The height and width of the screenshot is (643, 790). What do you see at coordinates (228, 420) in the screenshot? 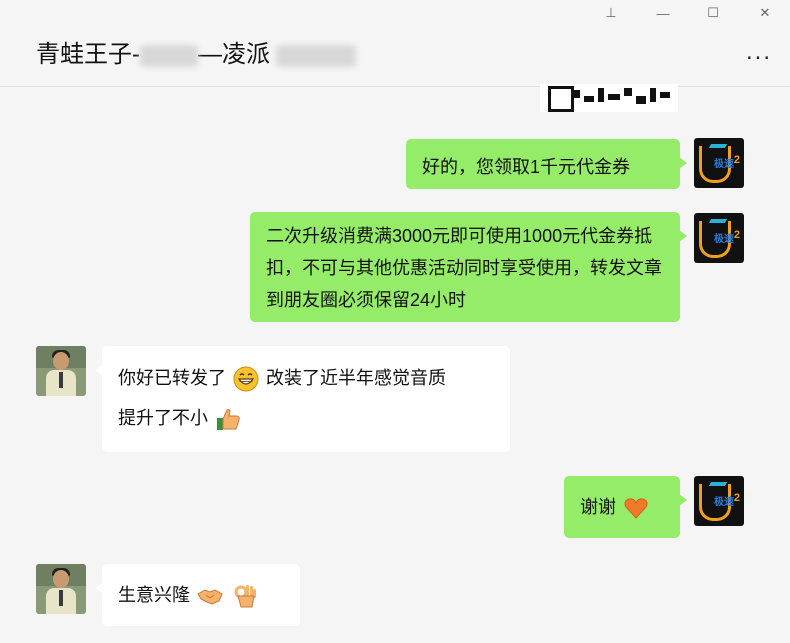
I see `thumbs-up-icon` at bounding box center [228, 420].